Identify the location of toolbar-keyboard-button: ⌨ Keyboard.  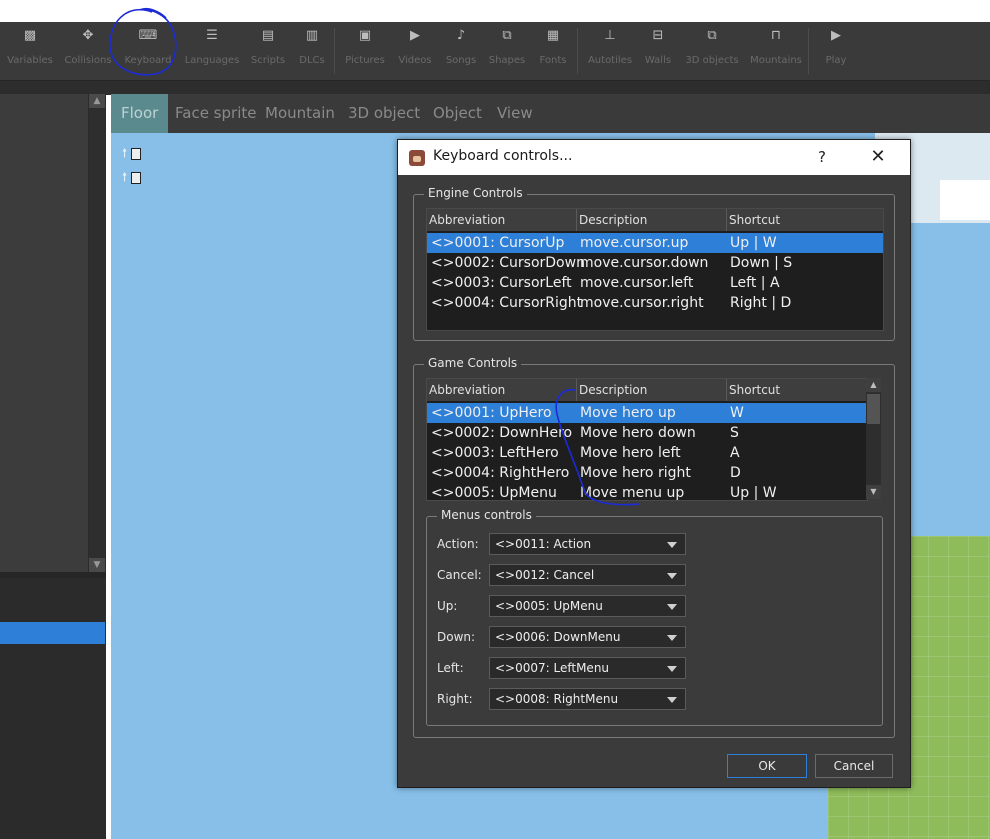
(148, 51).